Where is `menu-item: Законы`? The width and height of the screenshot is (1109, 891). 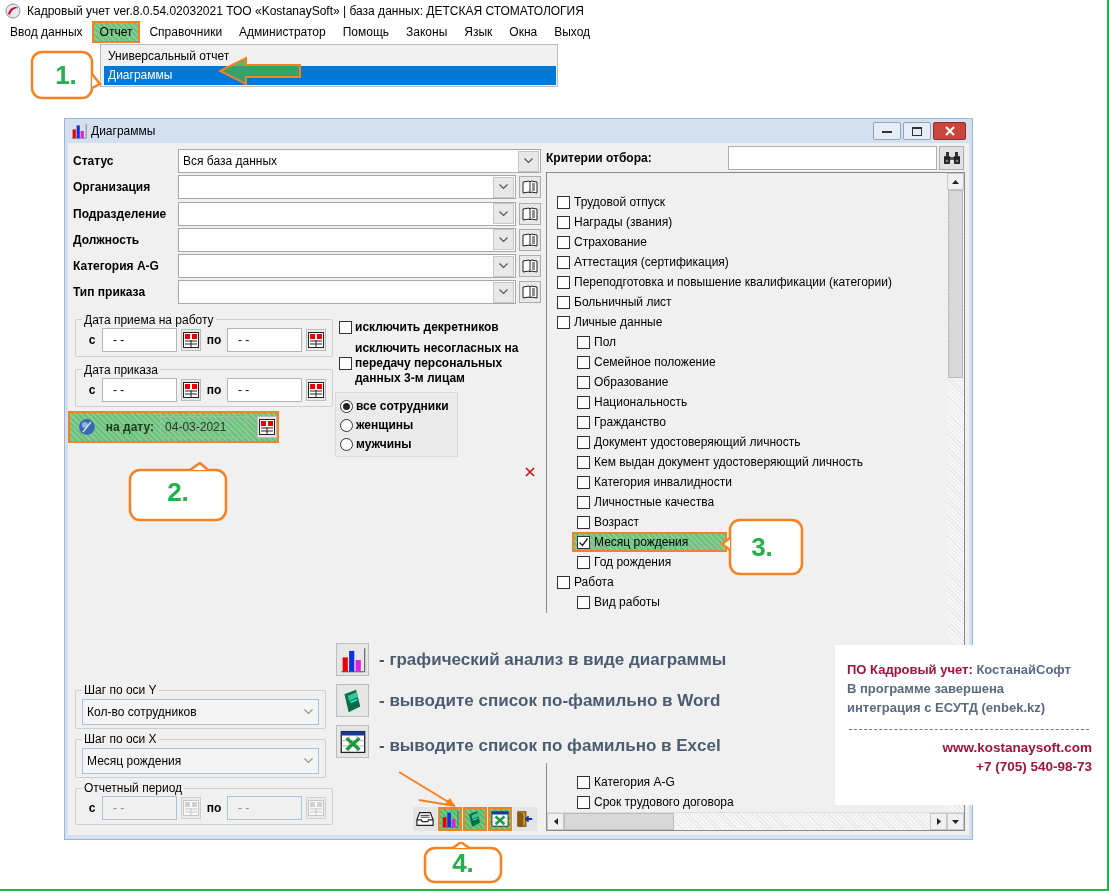
menu-item: Законы is located at coordinates (427, 32).